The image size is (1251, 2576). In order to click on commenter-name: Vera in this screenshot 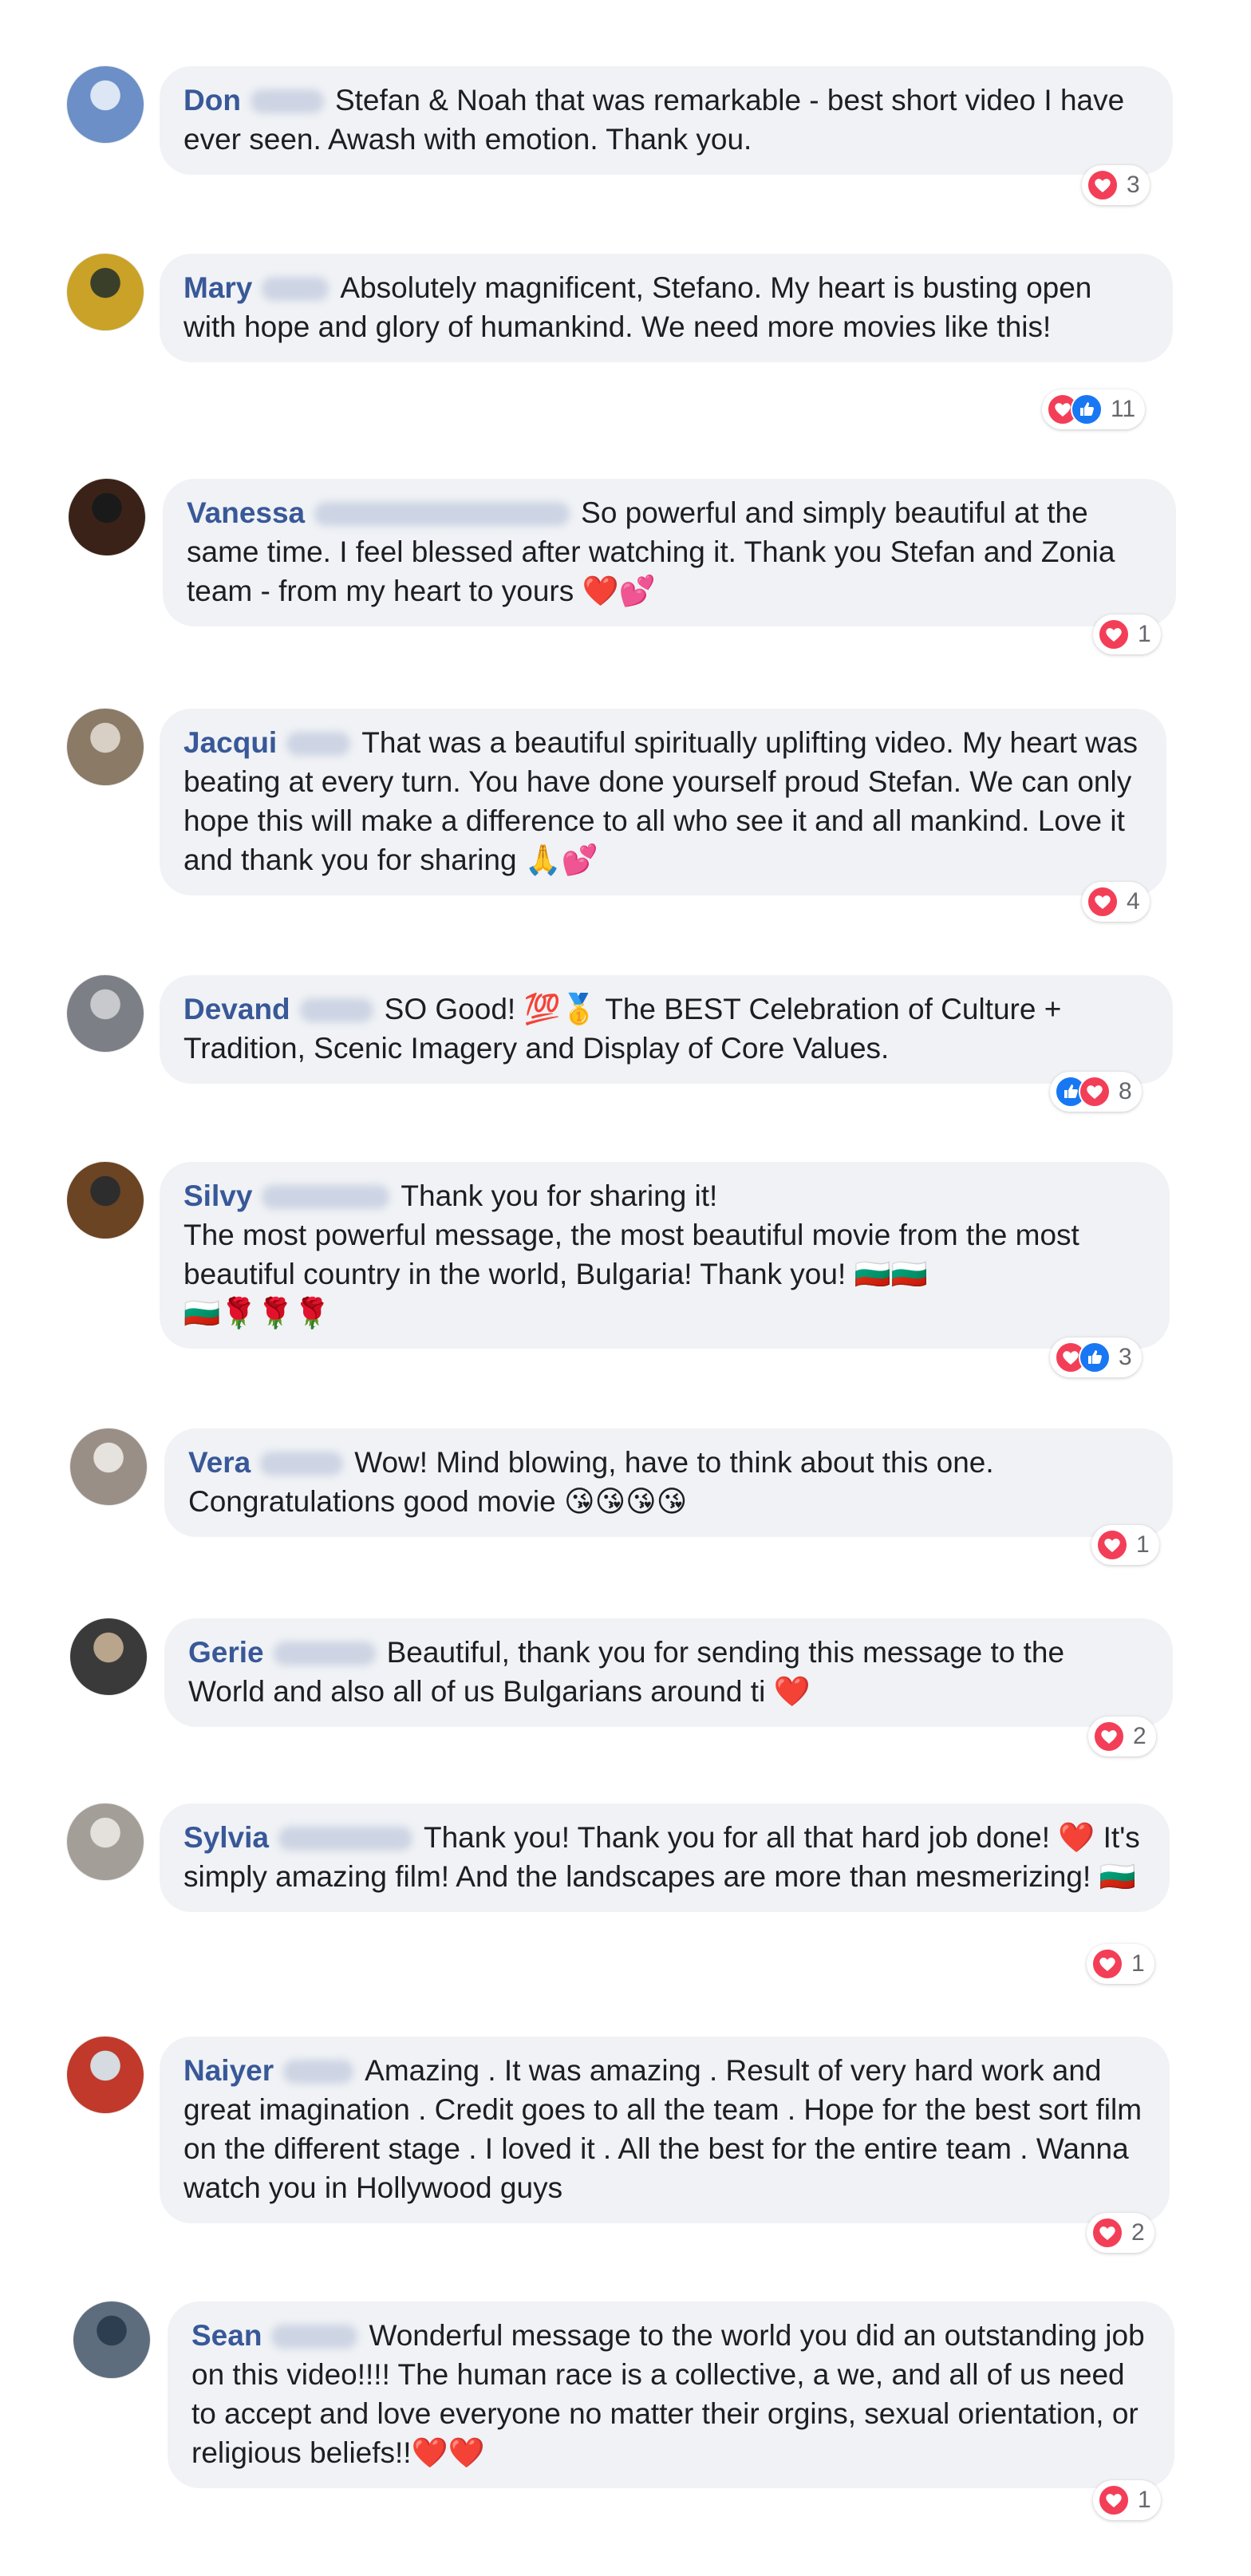, I will do `click(219, 1462)`.